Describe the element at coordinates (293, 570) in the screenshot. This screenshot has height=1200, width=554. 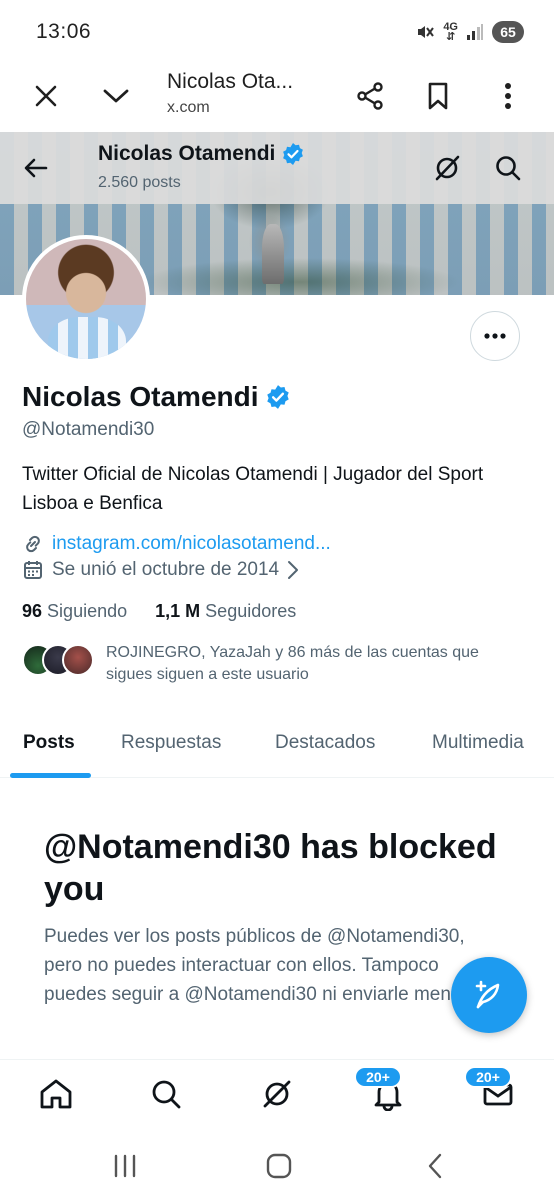
I see `chevron-right-icon` at that location.